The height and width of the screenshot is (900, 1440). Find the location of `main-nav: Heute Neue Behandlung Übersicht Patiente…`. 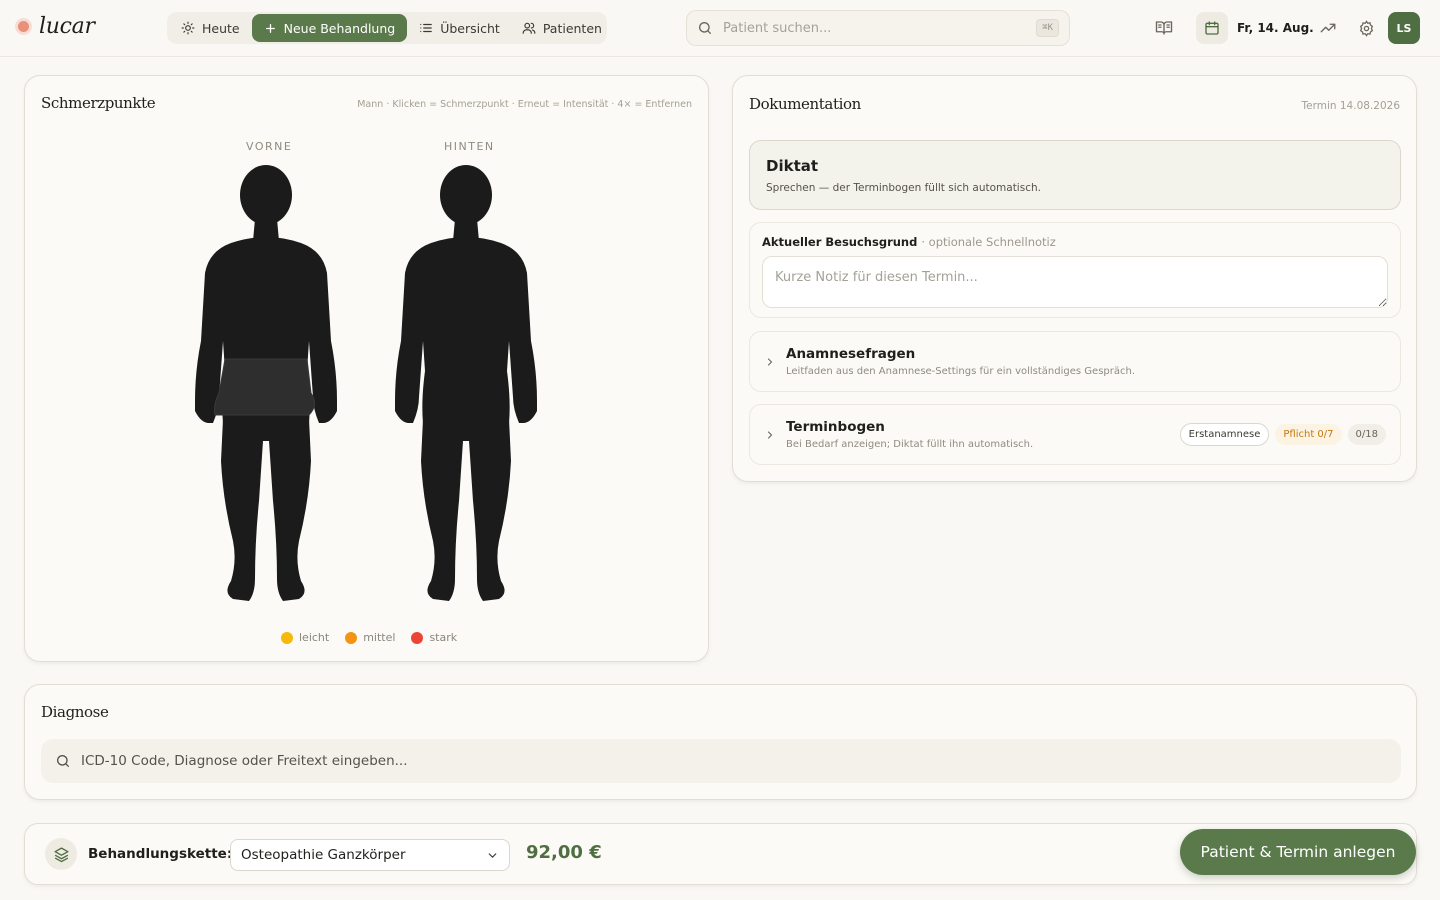

main-nav: Heute Neue Behandlung Übersicht Patiente… is located at coordinates (387, 28).